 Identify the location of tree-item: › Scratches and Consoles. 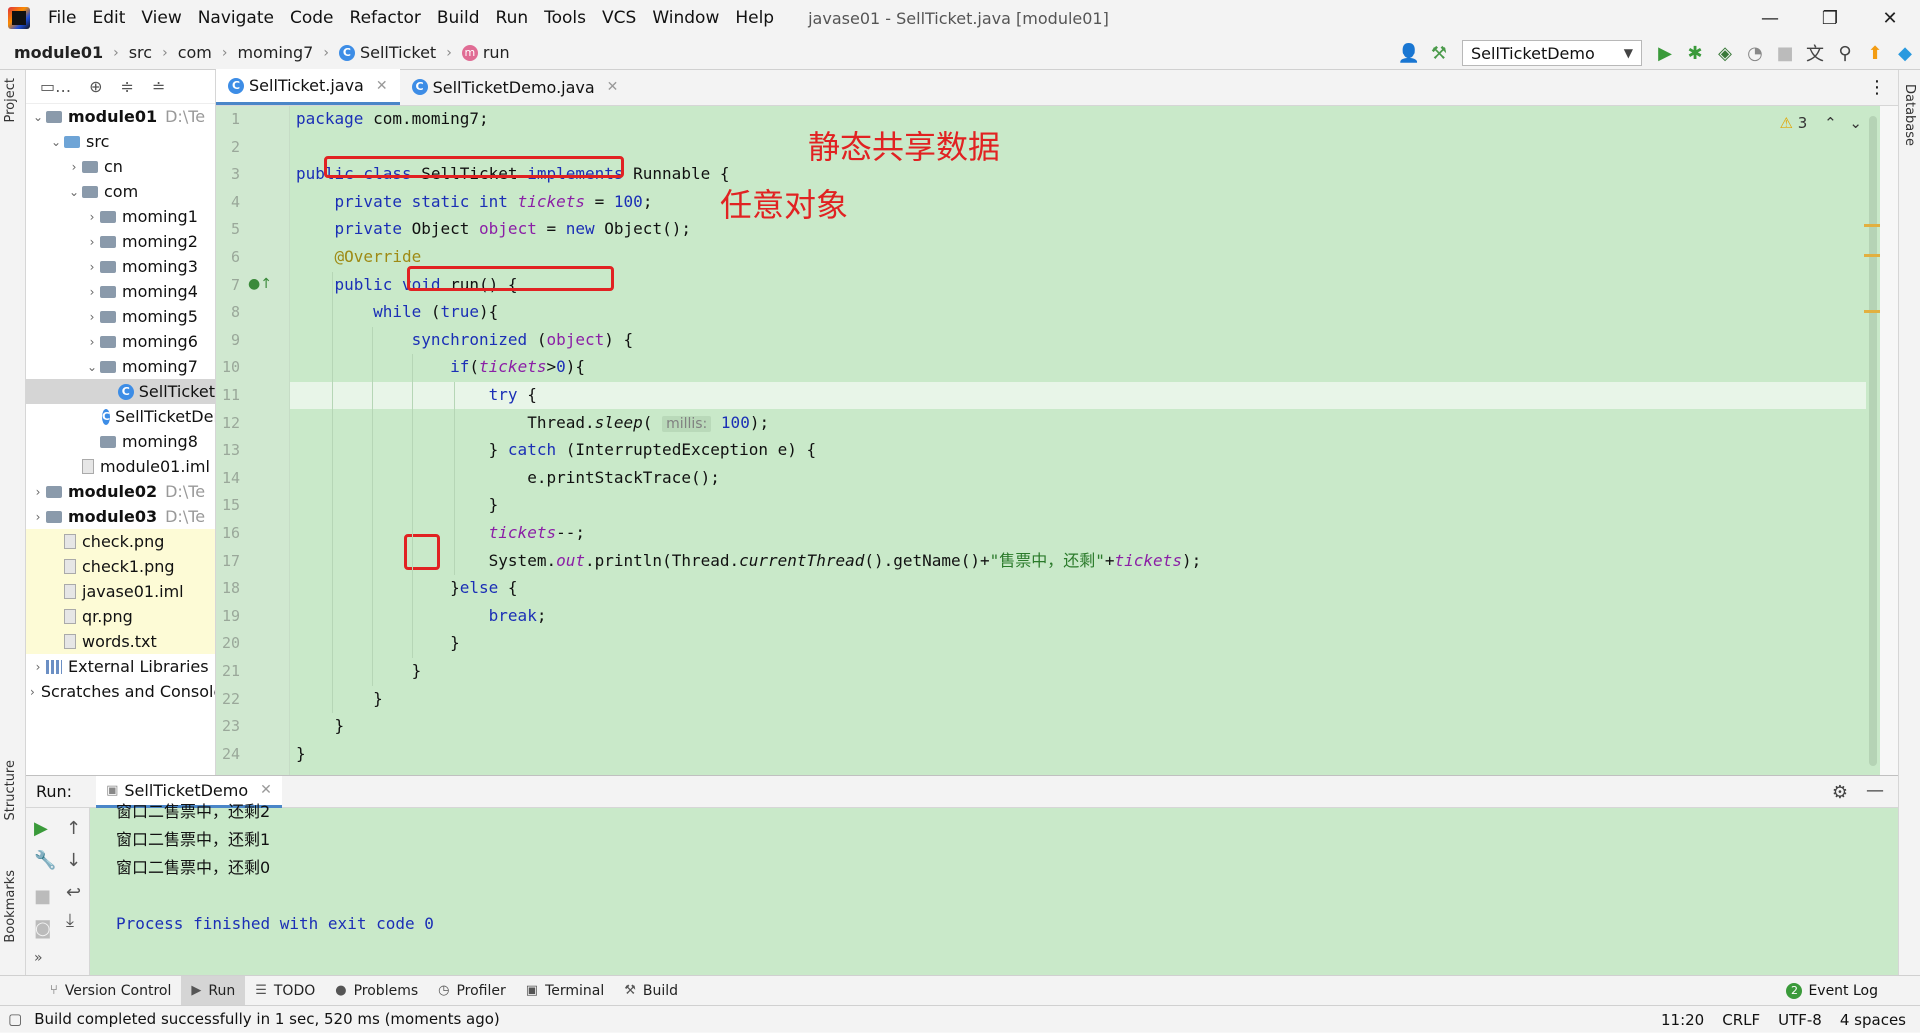
(120, 691).